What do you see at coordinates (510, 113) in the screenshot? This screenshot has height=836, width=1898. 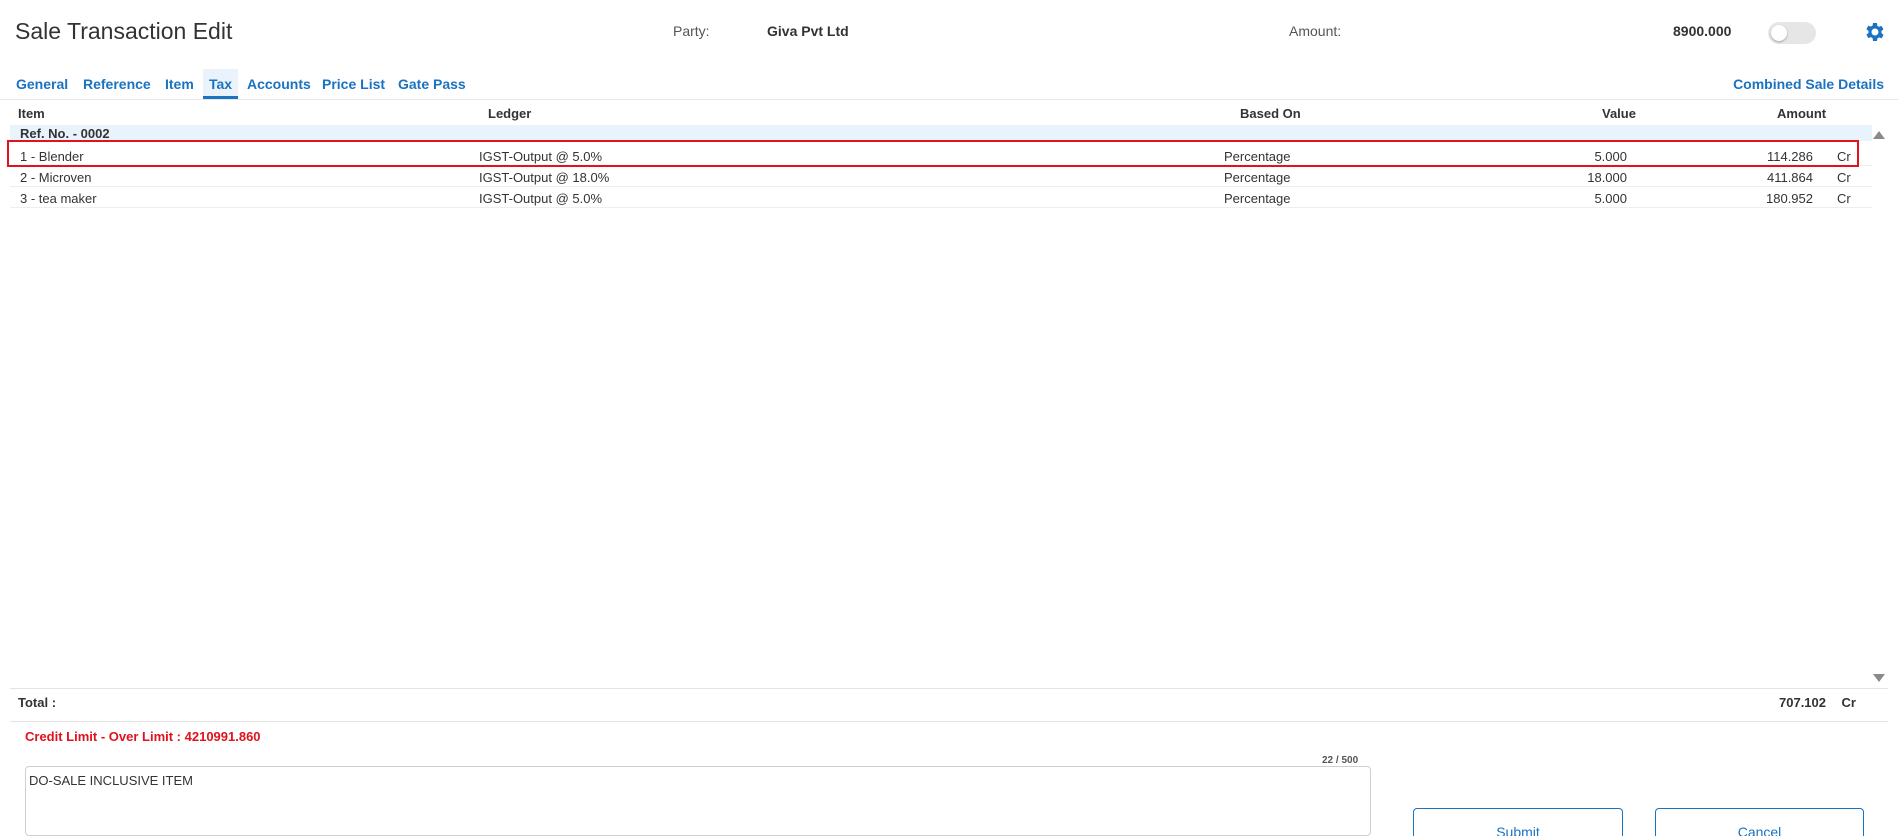 I see `column-header-ledger: Ledger` at bounding box center [510, 113].